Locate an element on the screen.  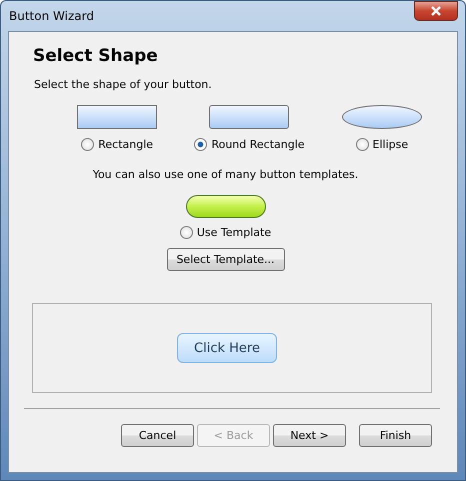
shape-radio: Ellipse is located at coordinates (382, 144).